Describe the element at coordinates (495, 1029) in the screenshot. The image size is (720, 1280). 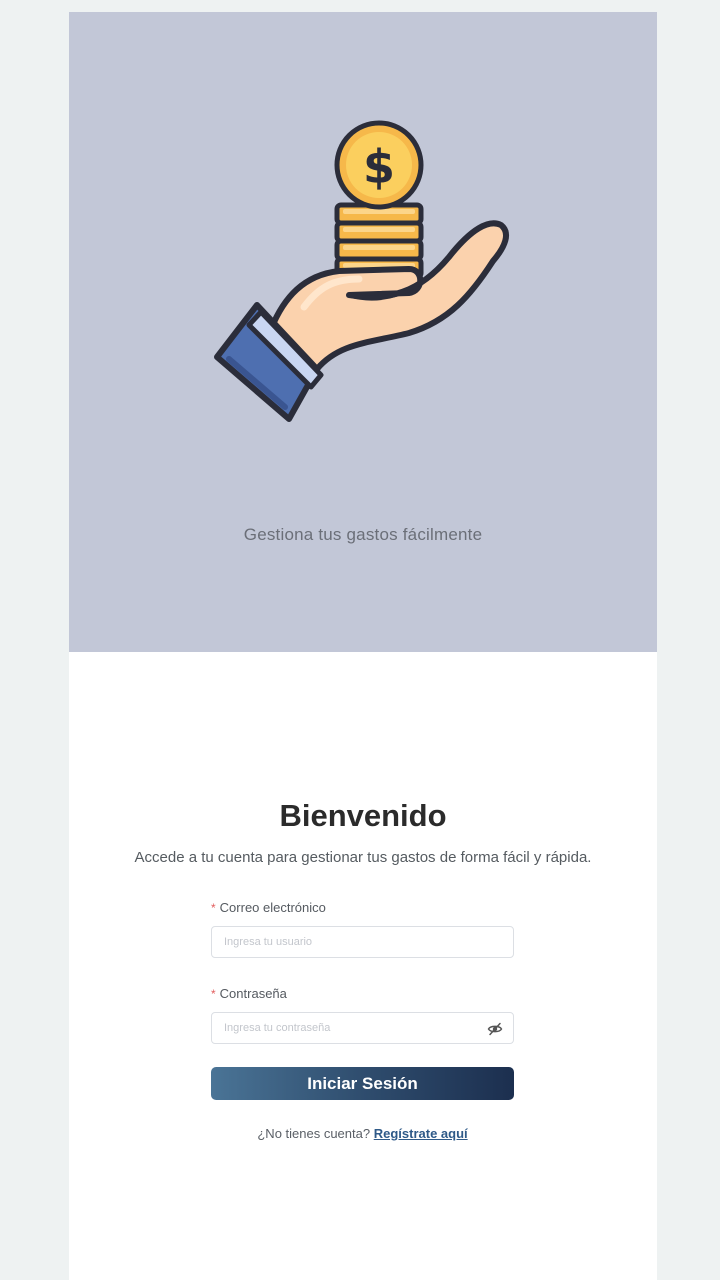
I see `eye-slash-icon` at that location.